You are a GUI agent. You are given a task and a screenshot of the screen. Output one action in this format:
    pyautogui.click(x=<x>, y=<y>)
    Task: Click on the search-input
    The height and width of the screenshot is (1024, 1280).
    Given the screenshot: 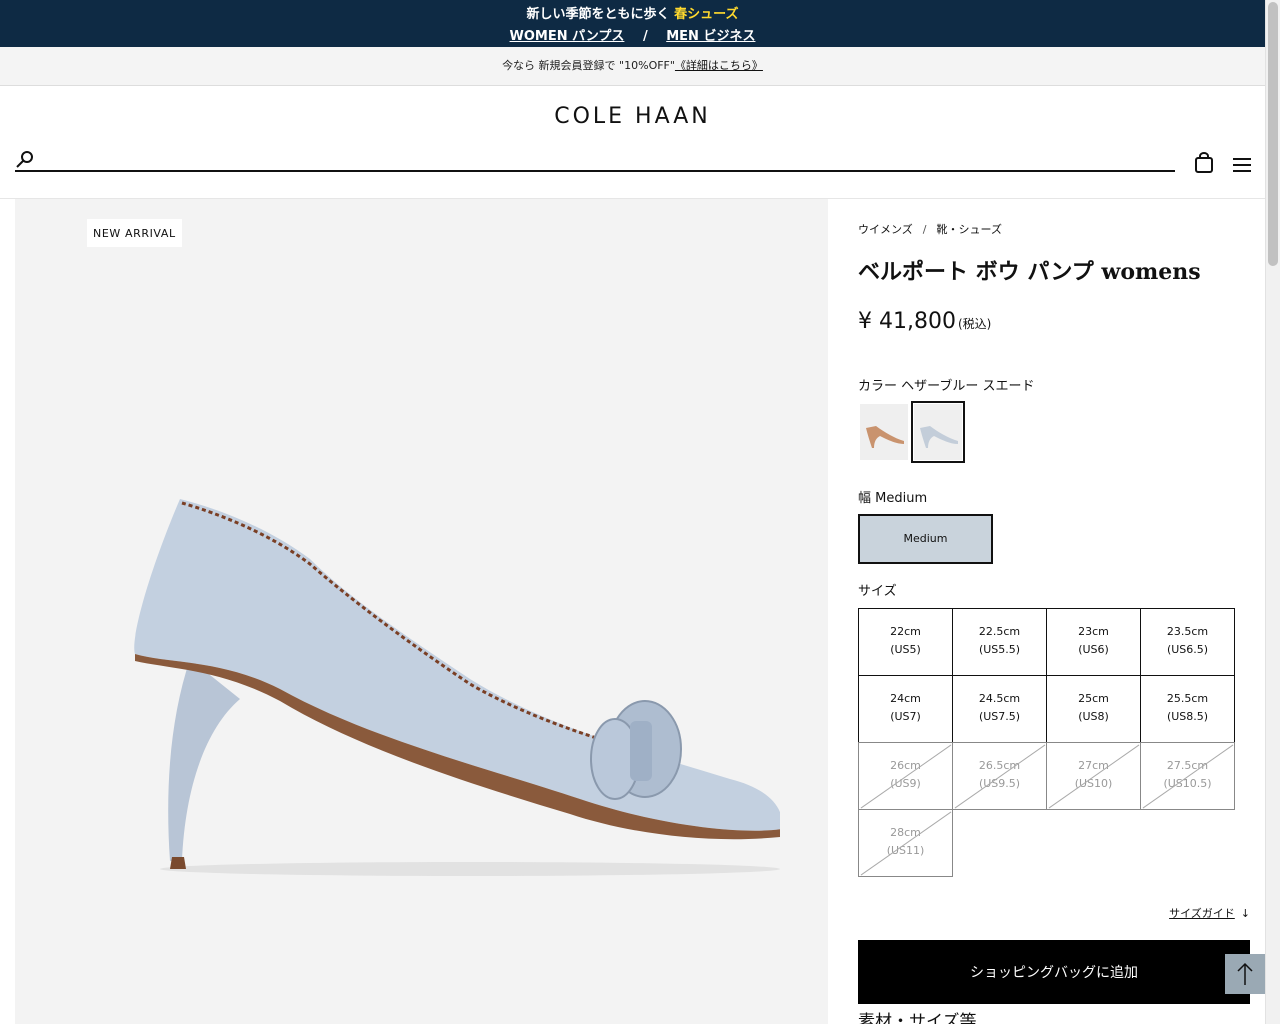 What is the action you would take?
    pyautogui.click(x=605, y=160)
    